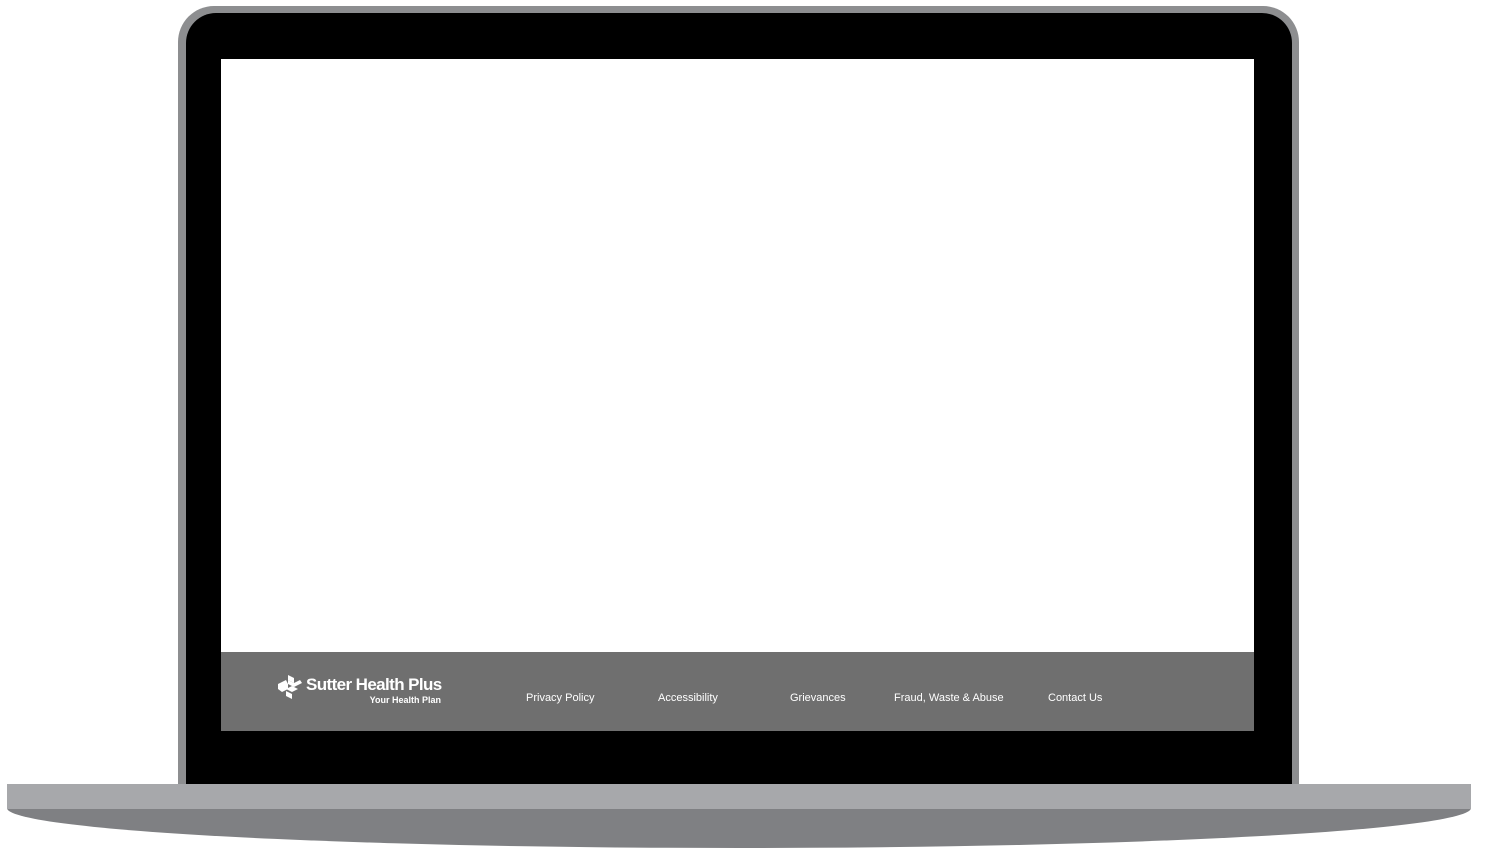 Image resolution: width=1485 pixels, height=848 pixels. Describe the element at coordinates (560, 698) in the screenshot. I see `footer-link-privacy-policy: Privacy Policy` at that location.